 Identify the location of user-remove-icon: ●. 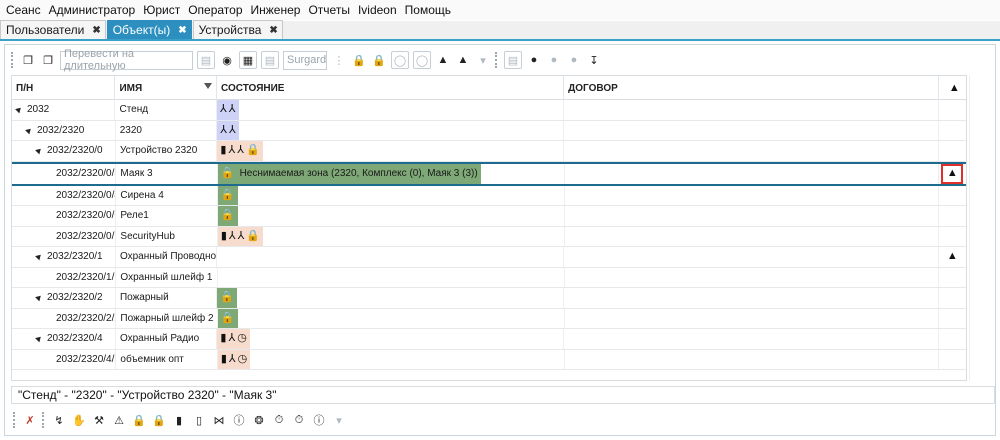
(574, 60).